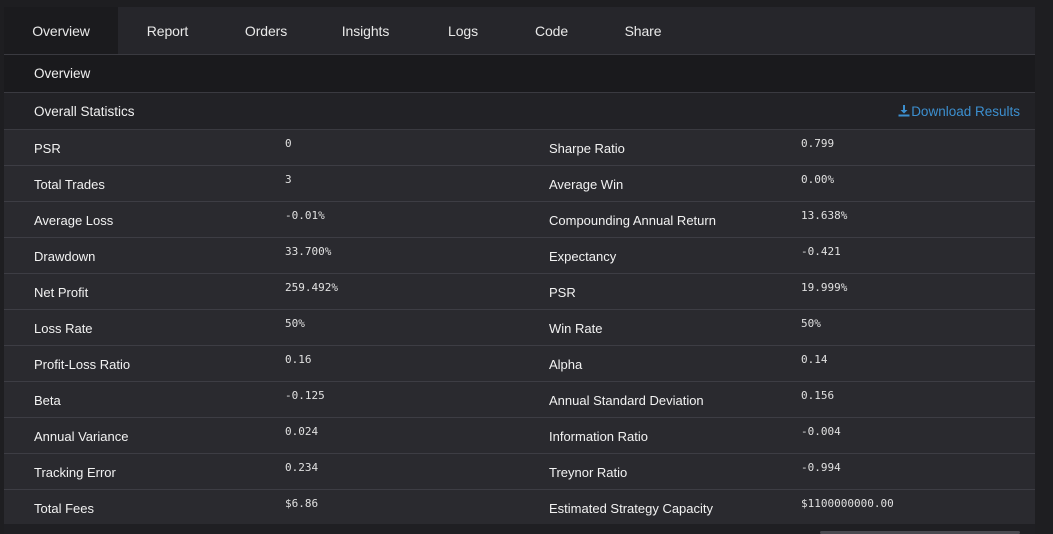 The image size is (1053, 534). Describe the element at coordinates (82, 364) in the screenshot. I see `stat-label: Profit-Loss Ratio` at that location.